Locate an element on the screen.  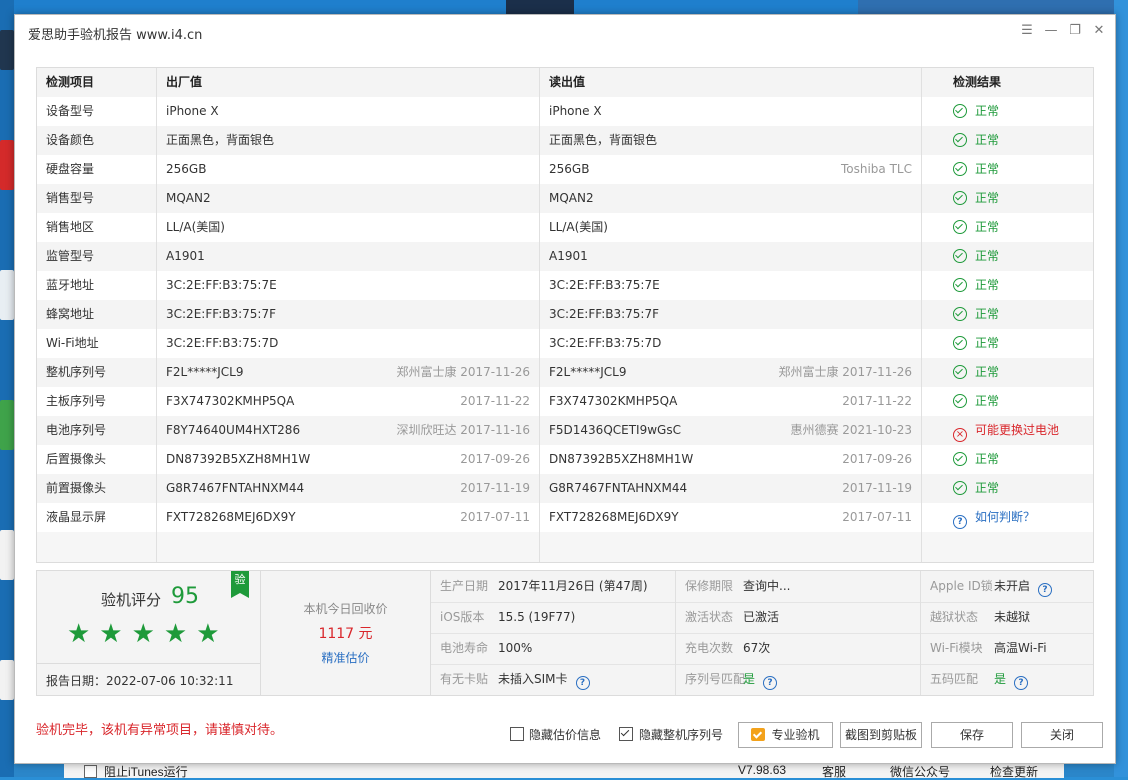
title-bar: 爱思助手验机报告 www.i4.cn ☰ — ❐ ✕ is located at coordinates (565, 32).